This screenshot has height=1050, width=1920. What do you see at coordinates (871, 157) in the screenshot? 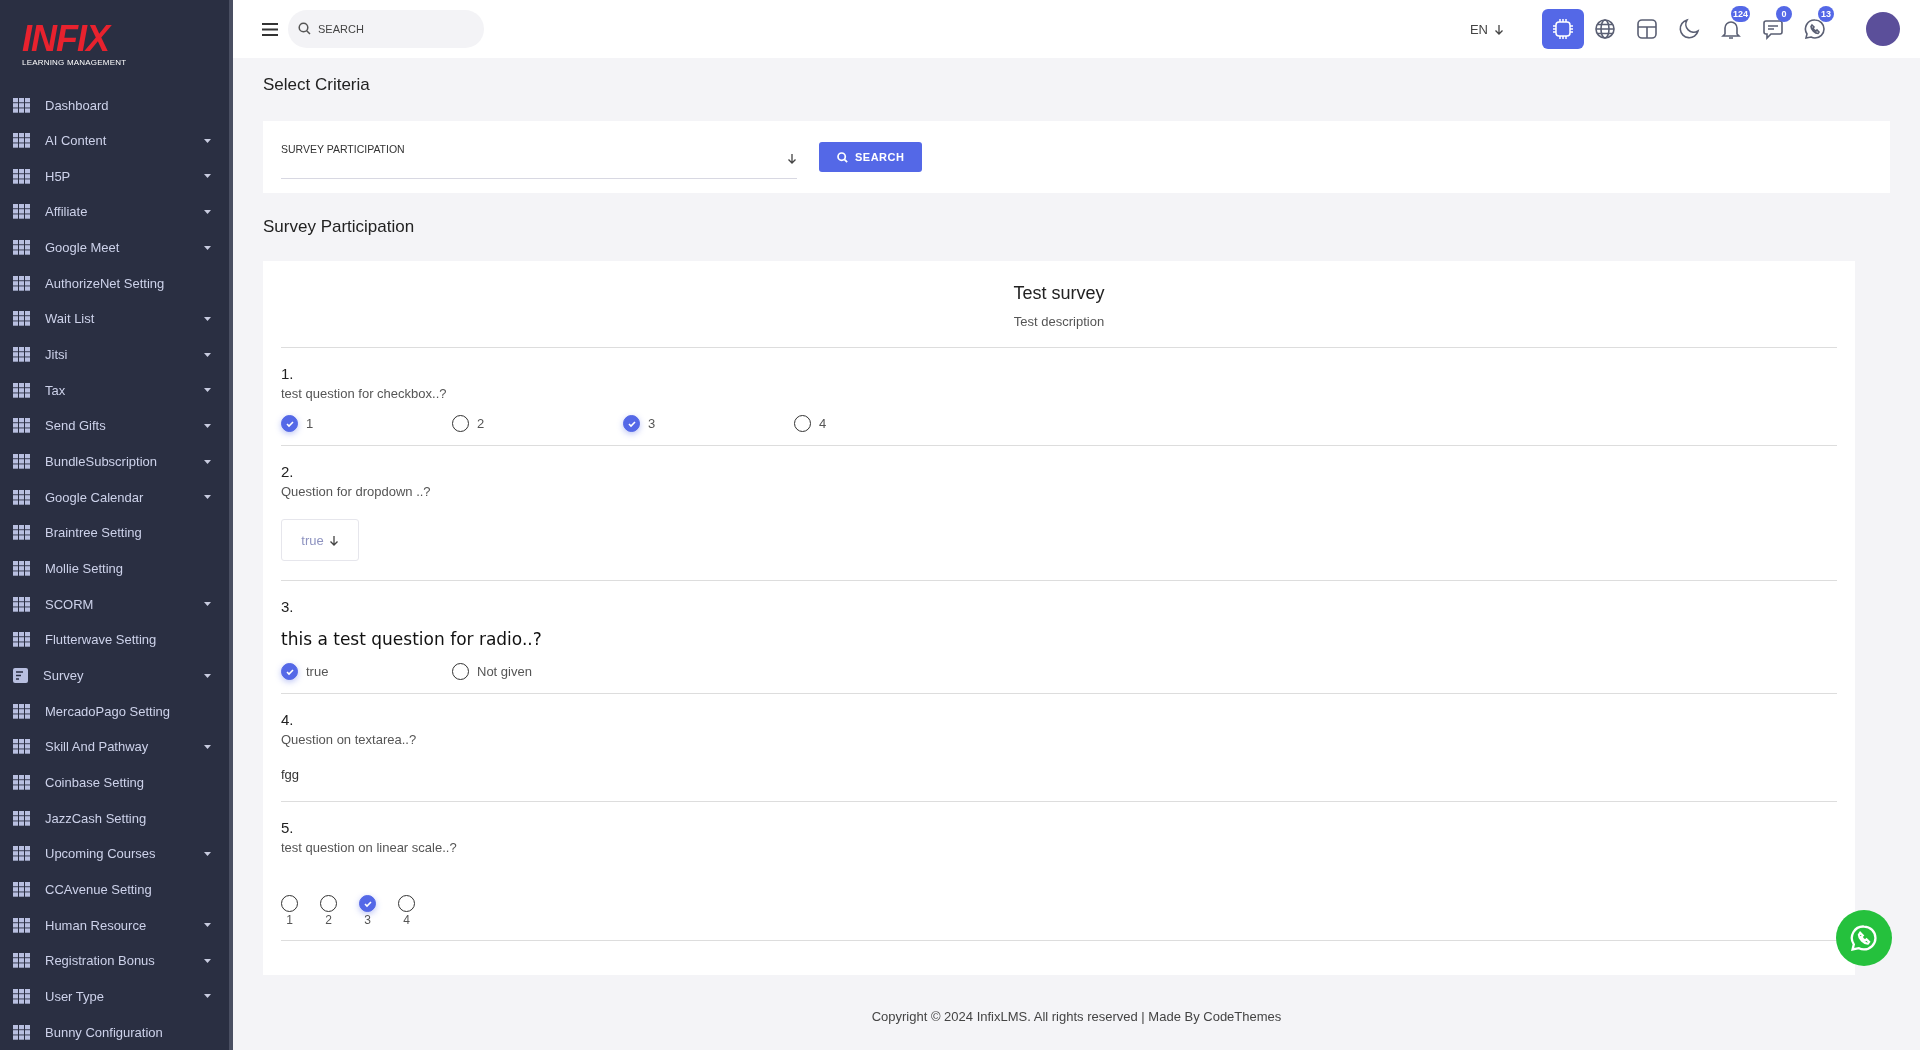
I see `search-button: SEARCH` at bounding box center [871, 157].